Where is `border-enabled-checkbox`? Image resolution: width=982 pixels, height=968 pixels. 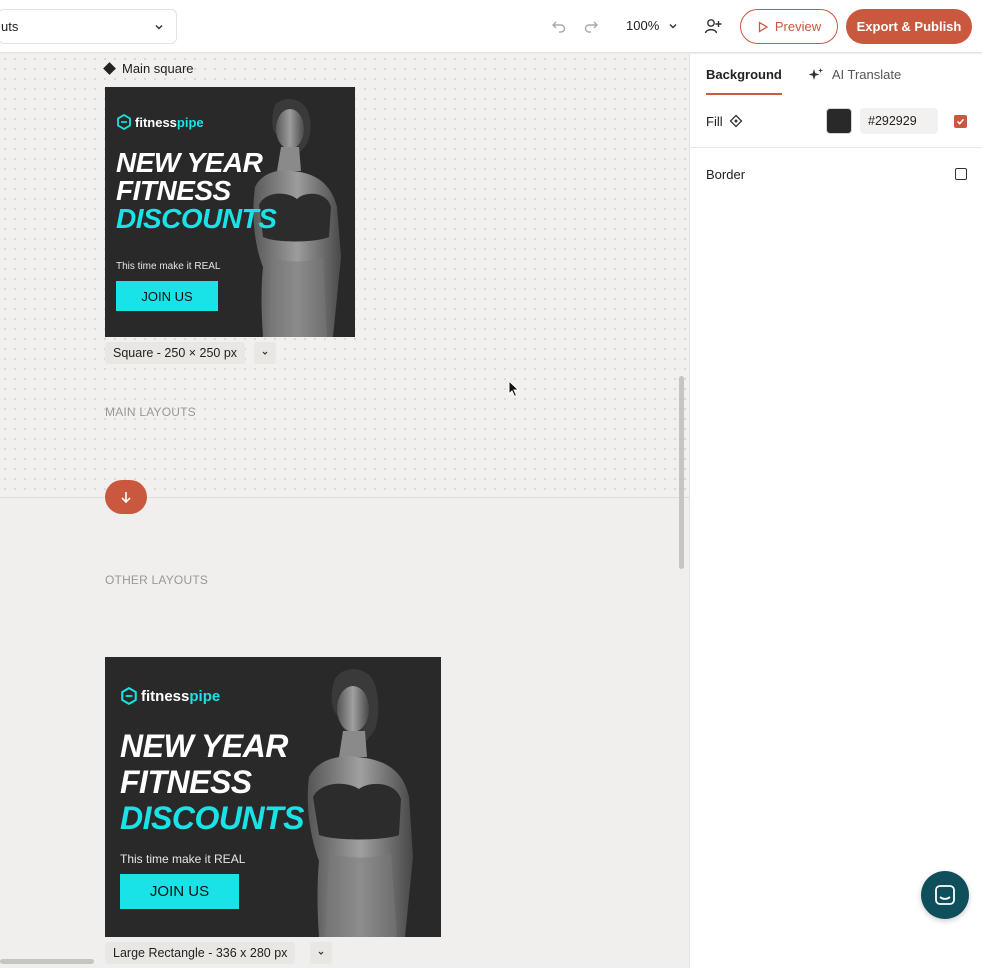
border-enabled-checkbox is located at coordinates (961, 174).